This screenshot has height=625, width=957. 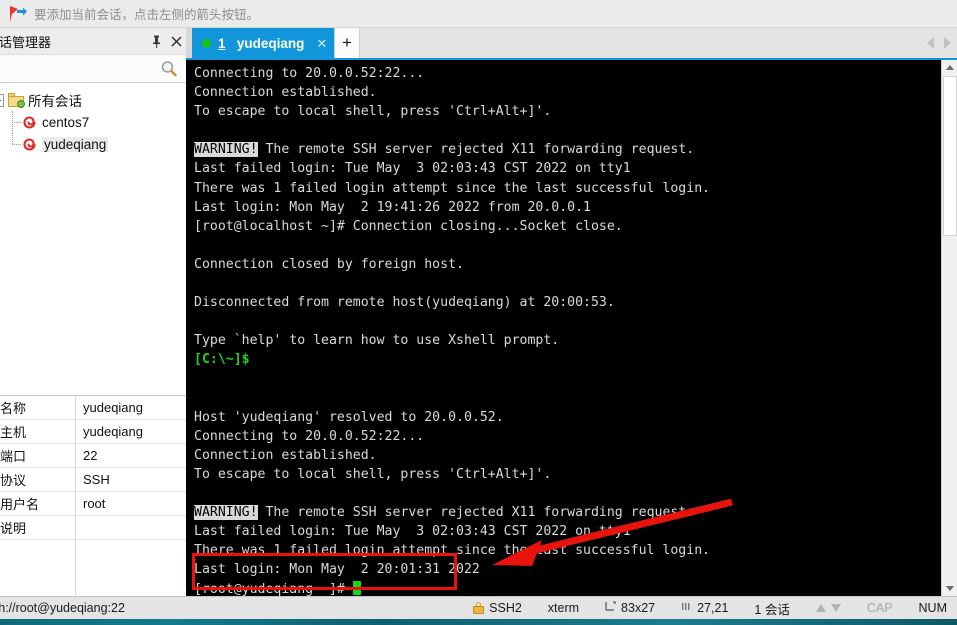 I want to click on close-icon: ✕, so click(x=321, y=43).